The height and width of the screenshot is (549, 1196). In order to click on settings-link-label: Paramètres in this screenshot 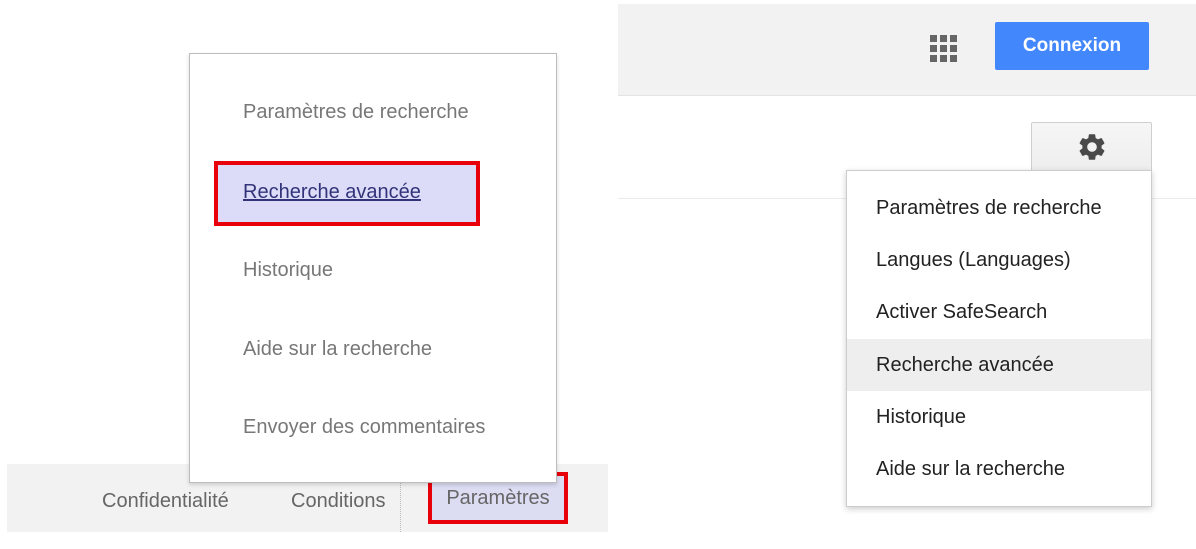, I will do `click(498, 497)`.